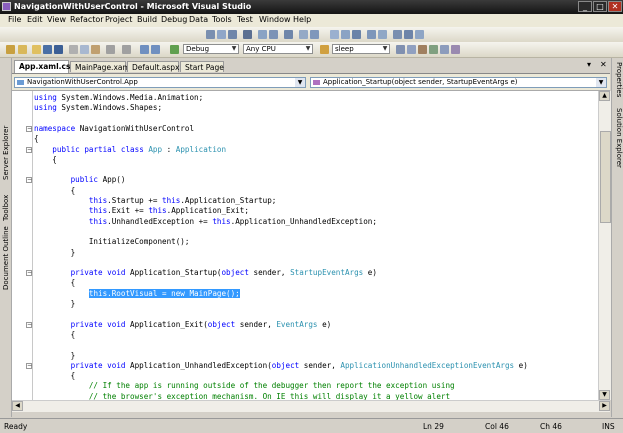 This screenshot has width=623, height=433. What do you see at coordinates (80, 180) in the screenshot?
I see `code-line: public App()` at bounding box center [80, 180].